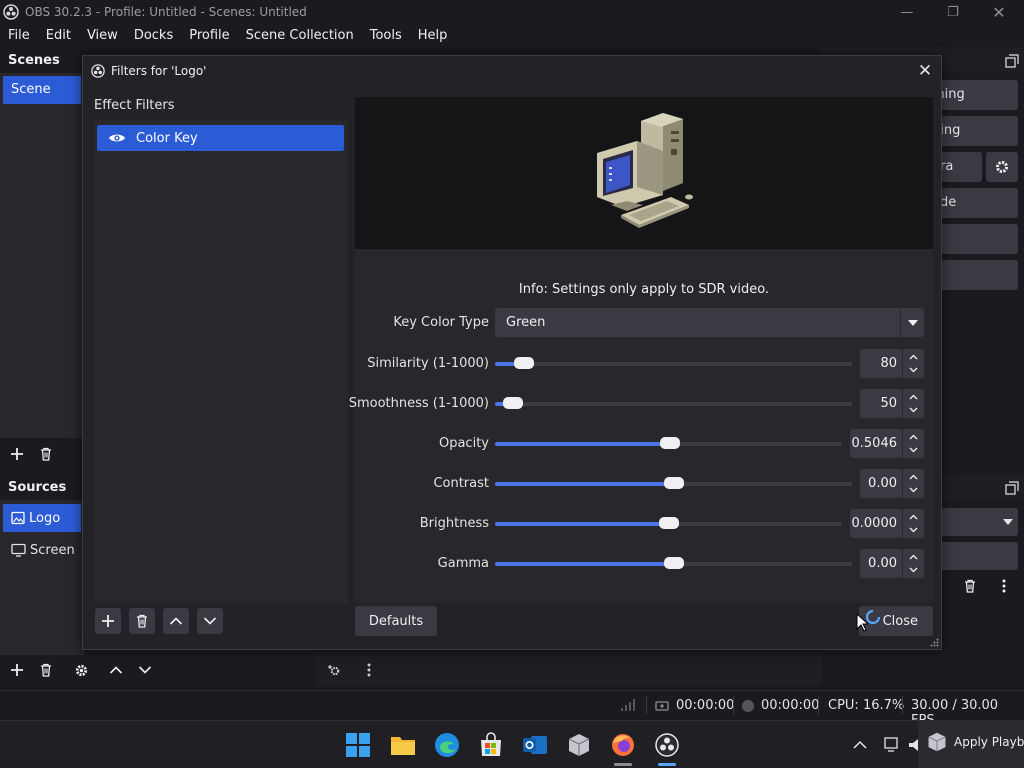  Describe the element at coordinates (46, 670) in the screenshot. I see `remove-source-icon` at that location.